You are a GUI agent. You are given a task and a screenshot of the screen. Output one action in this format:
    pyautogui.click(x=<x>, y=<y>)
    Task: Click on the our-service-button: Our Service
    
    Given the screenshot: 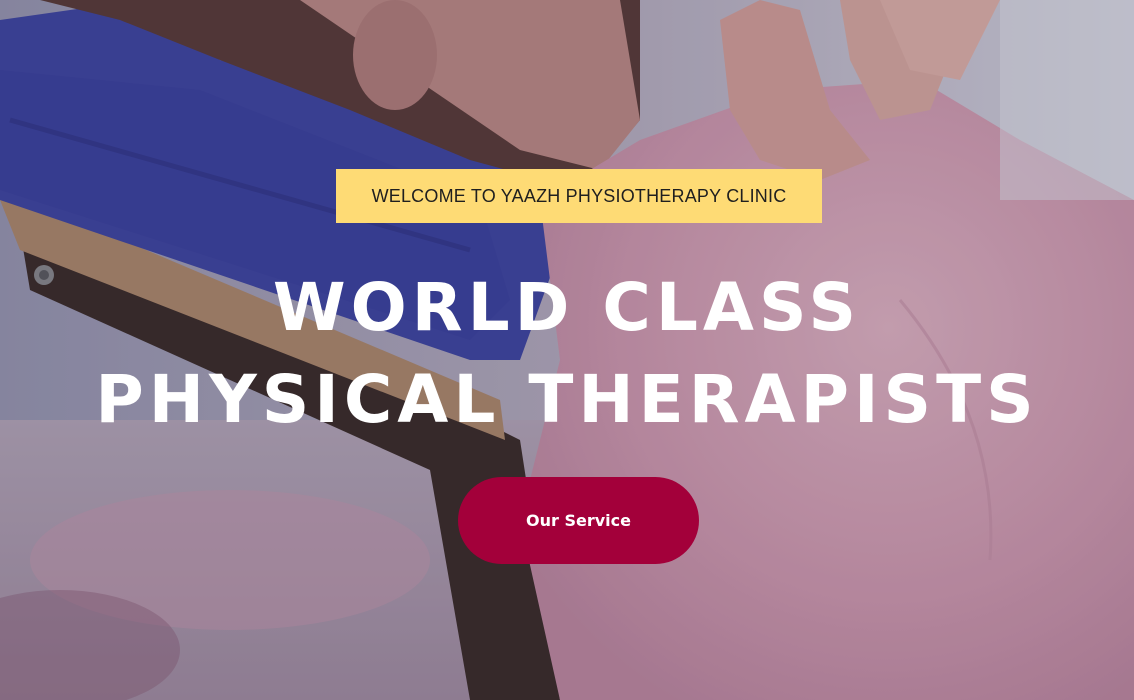 What is the action you would take?
    pyautogui.click(x=578, y=520)
    